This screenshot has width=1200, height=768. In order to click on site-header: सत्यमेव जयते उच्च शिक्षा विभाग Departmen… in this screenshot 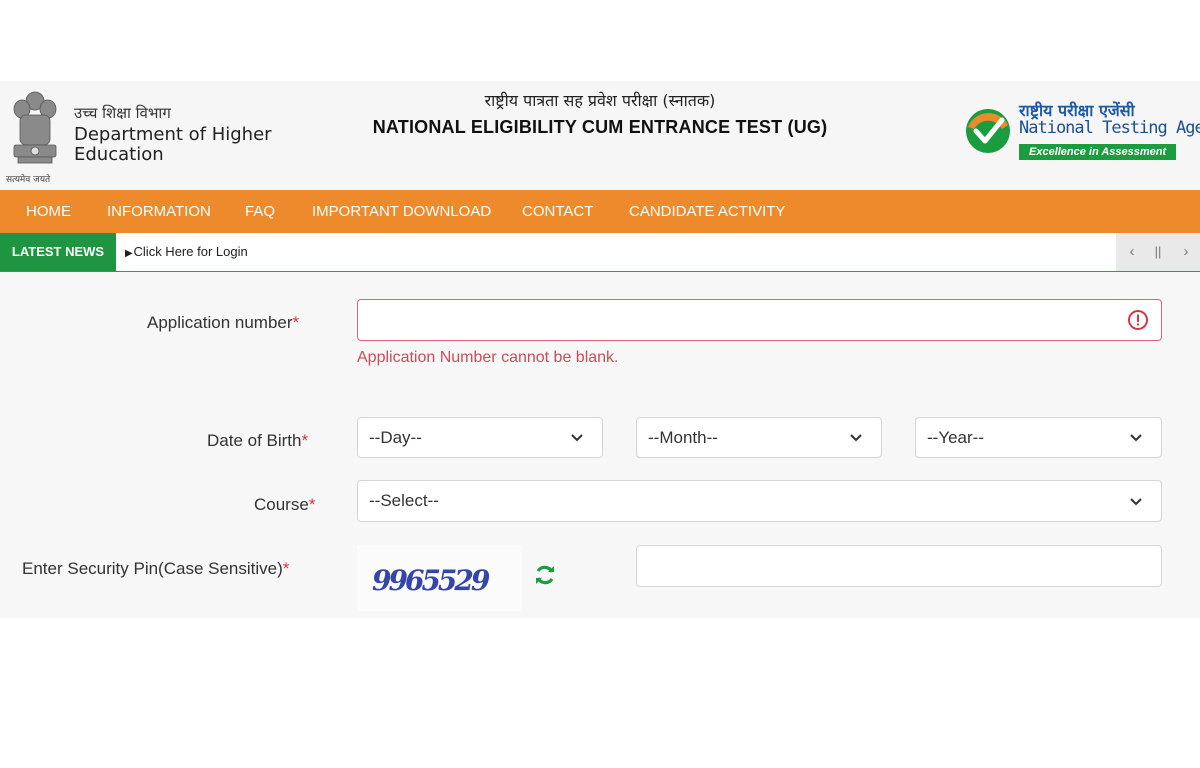, I will do `click(600, 135)`.